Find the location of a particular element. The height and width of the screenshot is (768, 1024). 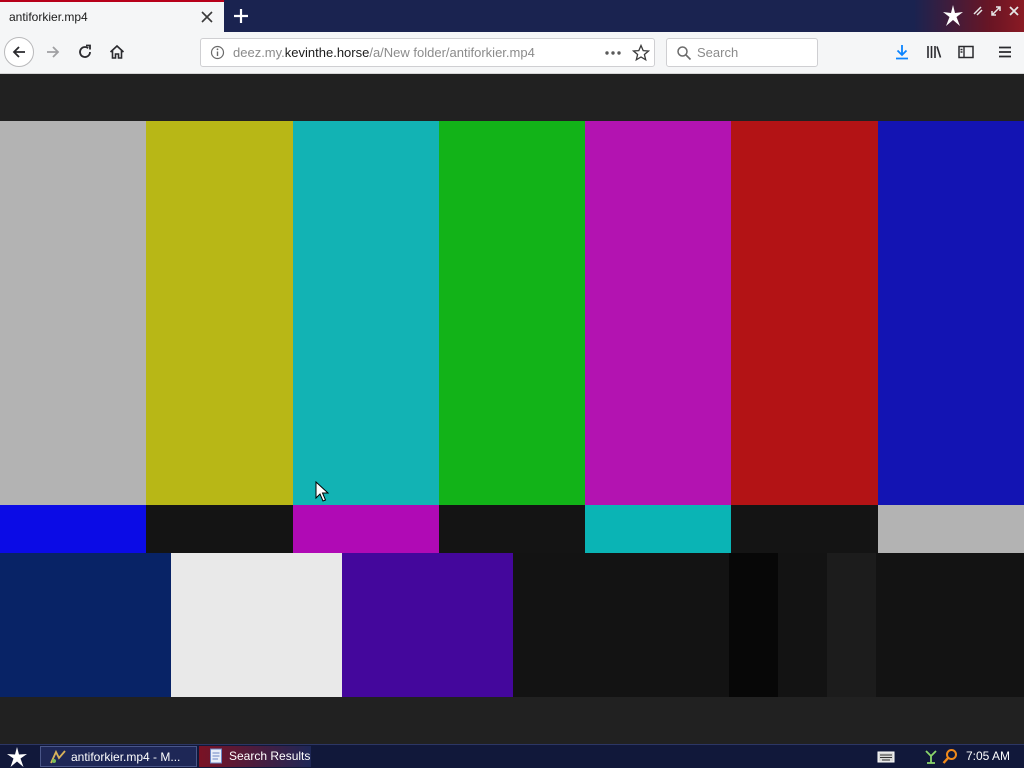

reload-icon is located at coordinates (85, 51).